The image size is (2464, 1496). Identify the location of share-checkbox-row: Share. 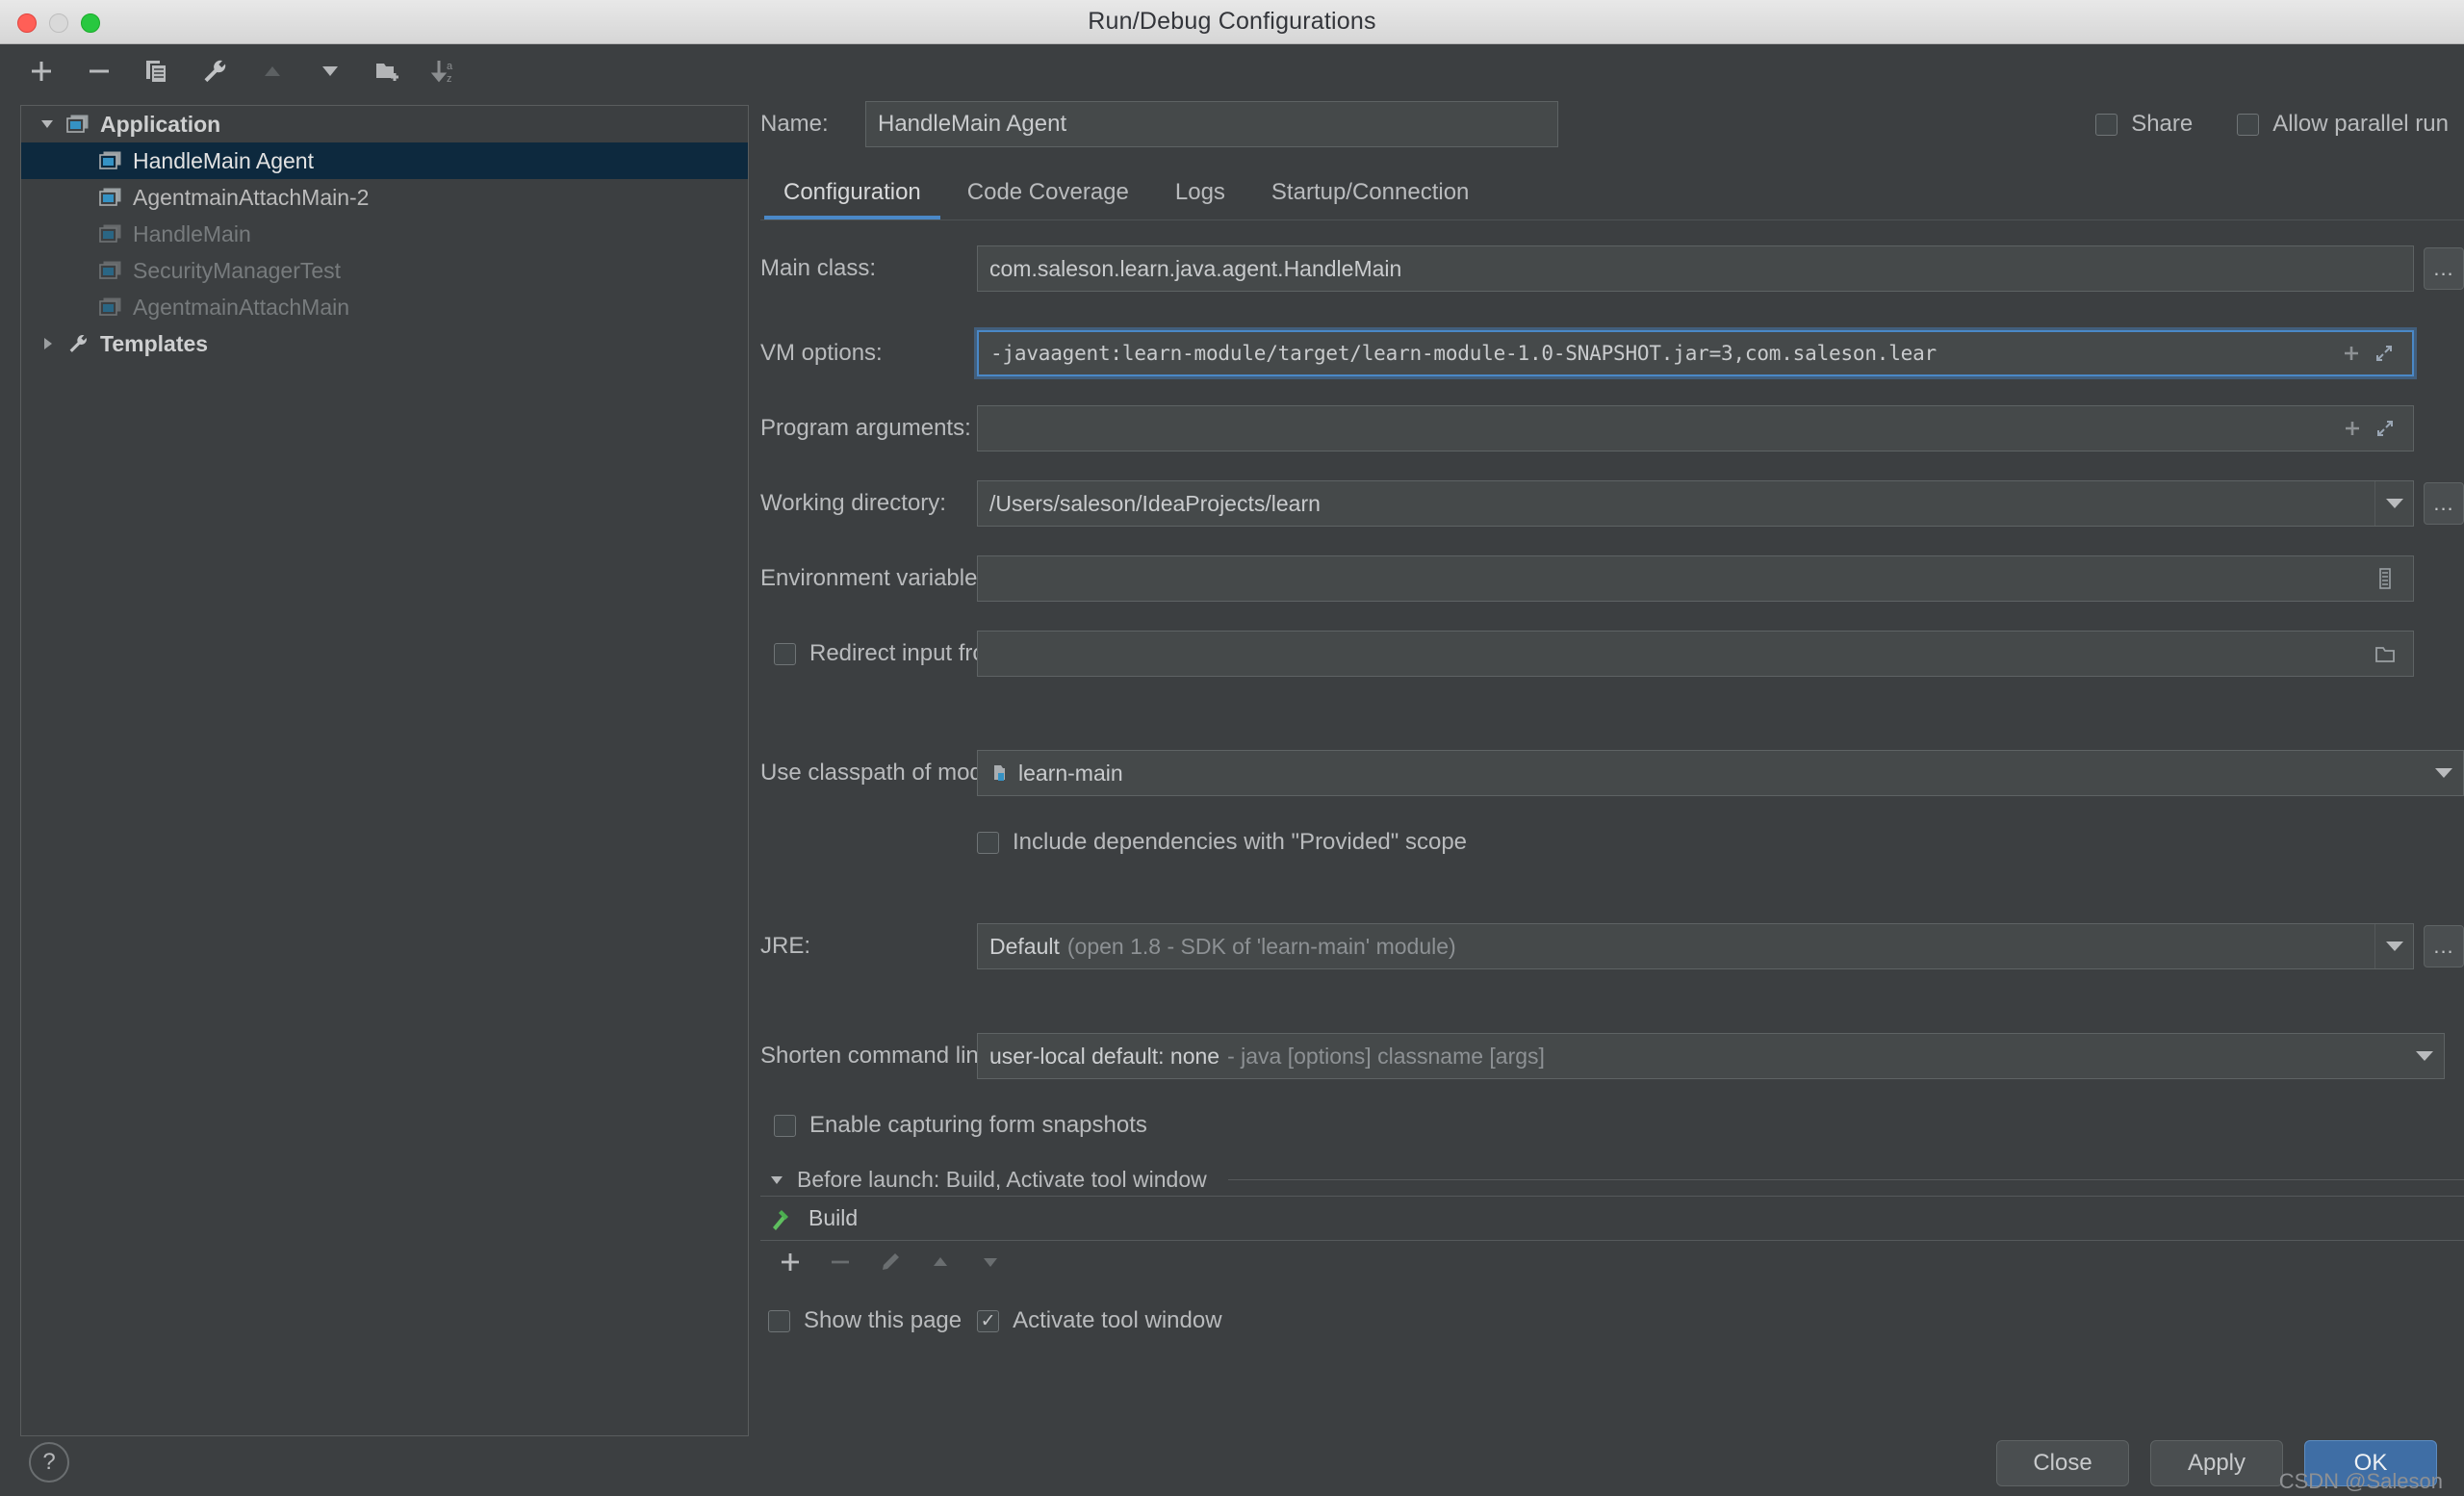
(2144, 125).